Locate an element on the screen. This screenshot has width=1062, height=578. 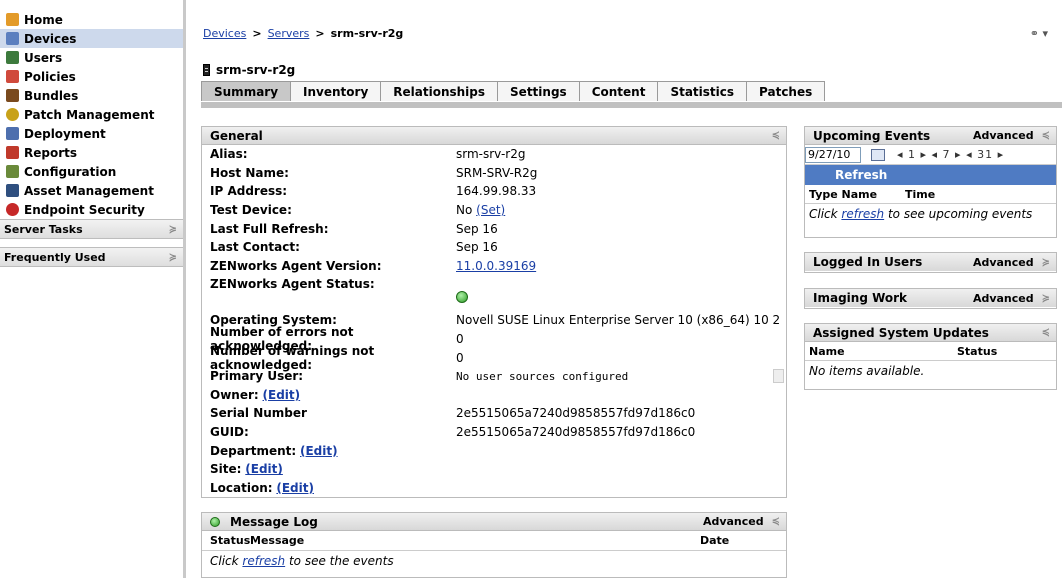
status-ok-icon is located at coordinates (215, 521).